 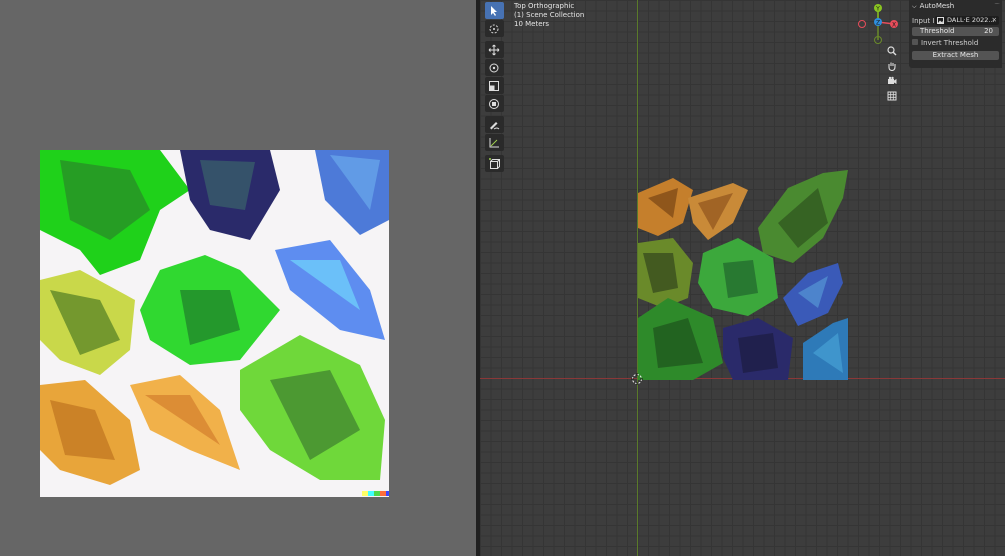 I want to click on chevron-down-icon: ⌵, so click(x=914, y=6).